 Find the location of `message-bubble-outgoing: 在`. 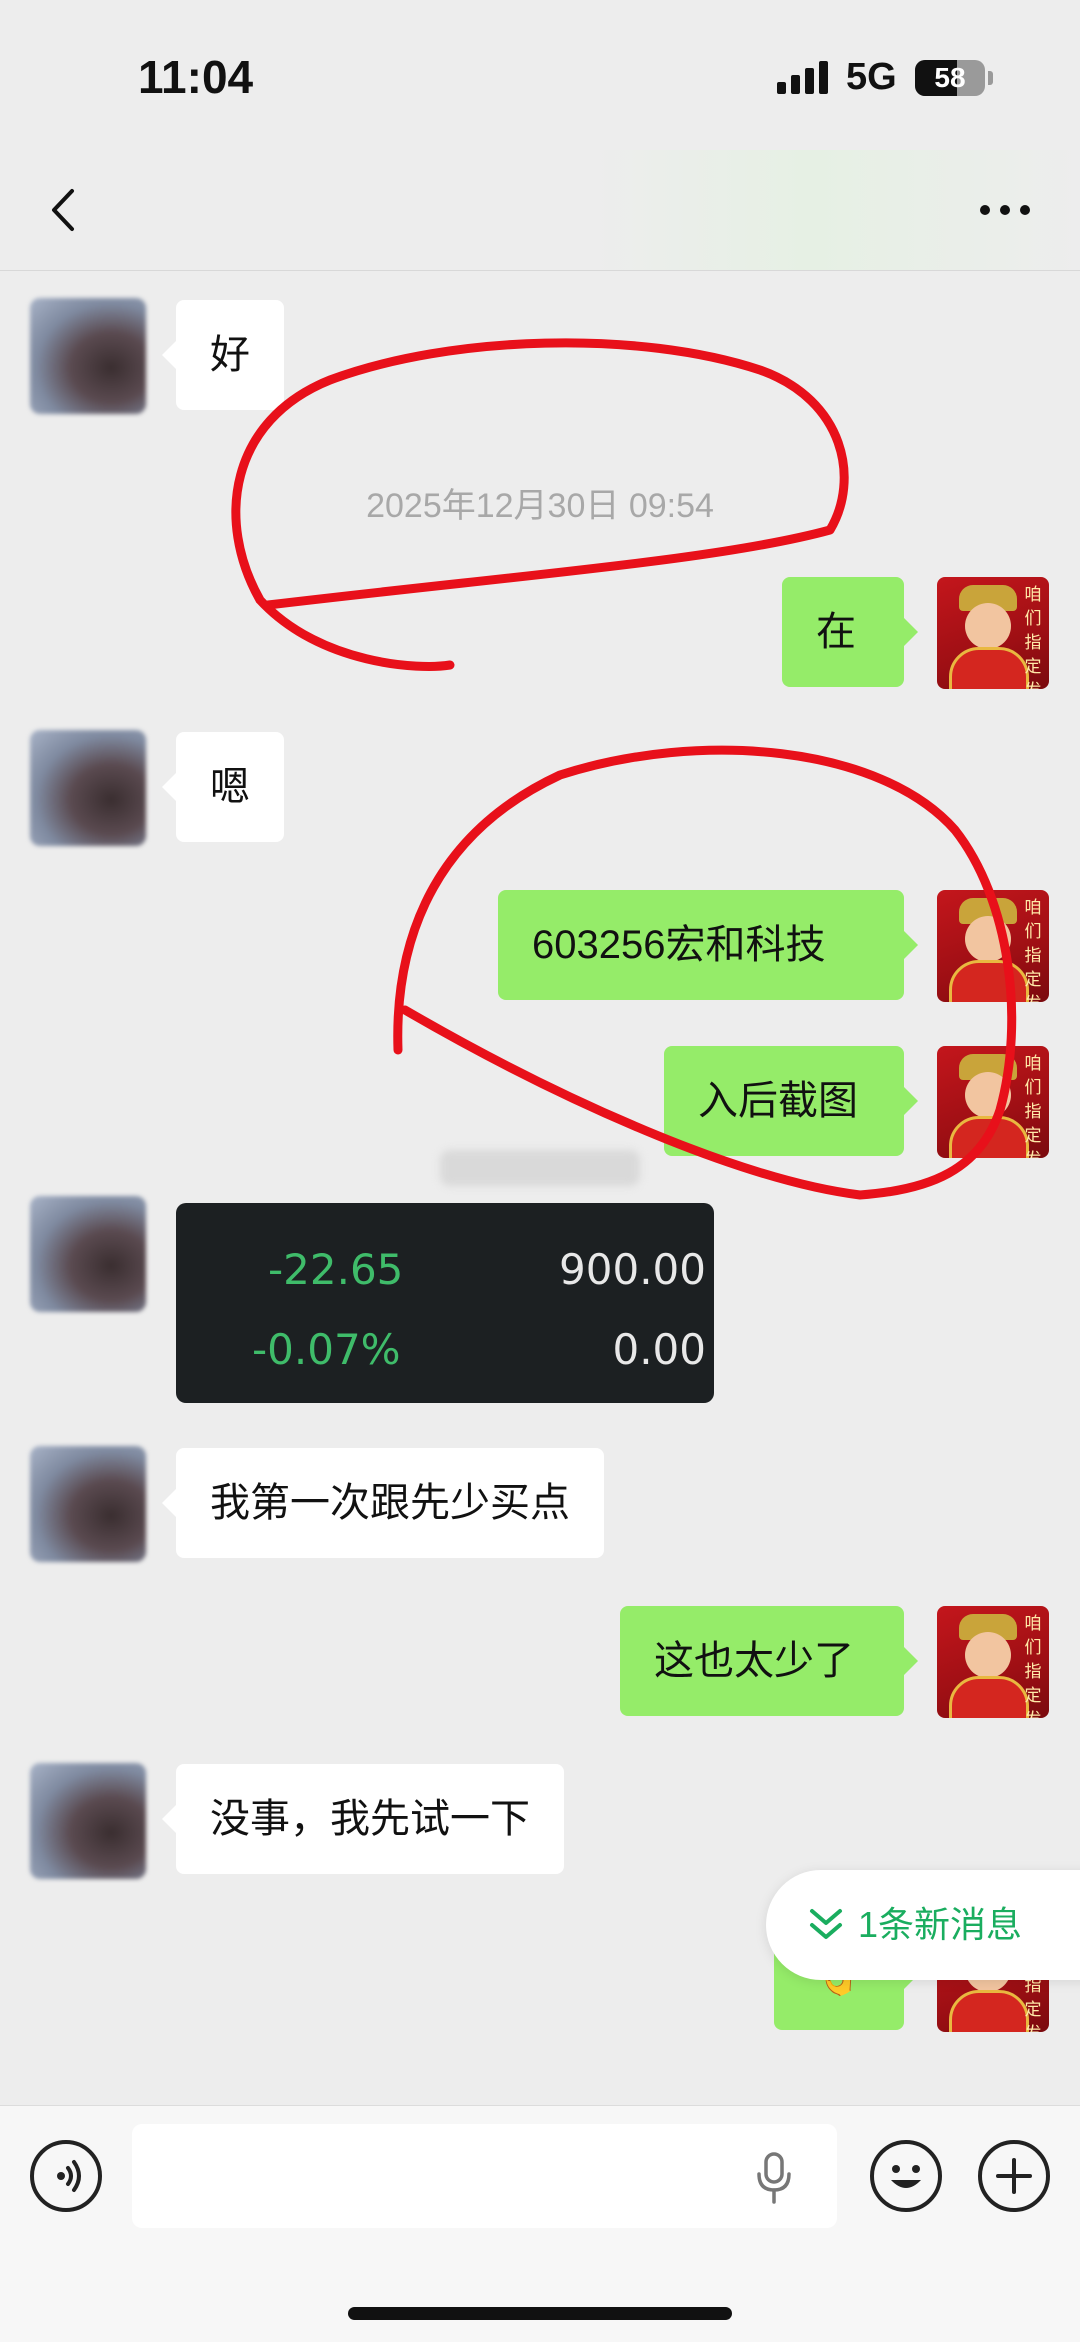

message-bubble-outgoing: 在 is located at coordinates (850, 632).